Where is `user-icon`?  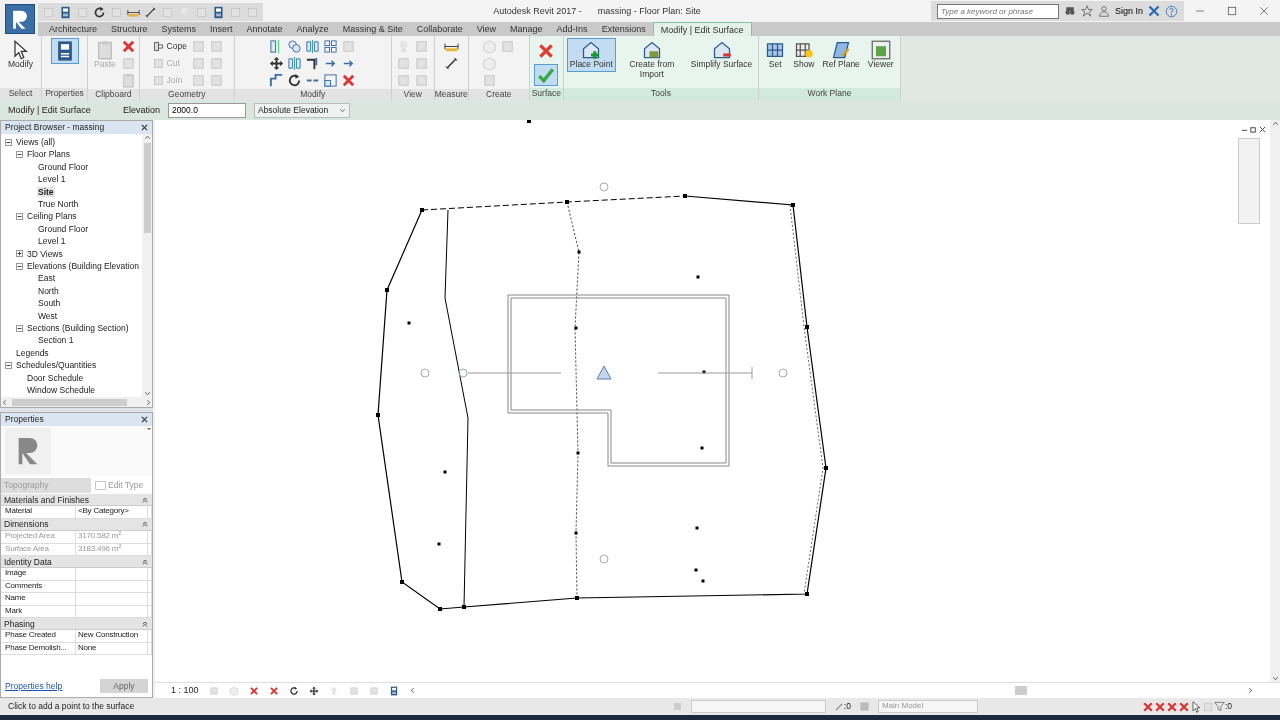 user-icon is located at coordinates (1103, 11).